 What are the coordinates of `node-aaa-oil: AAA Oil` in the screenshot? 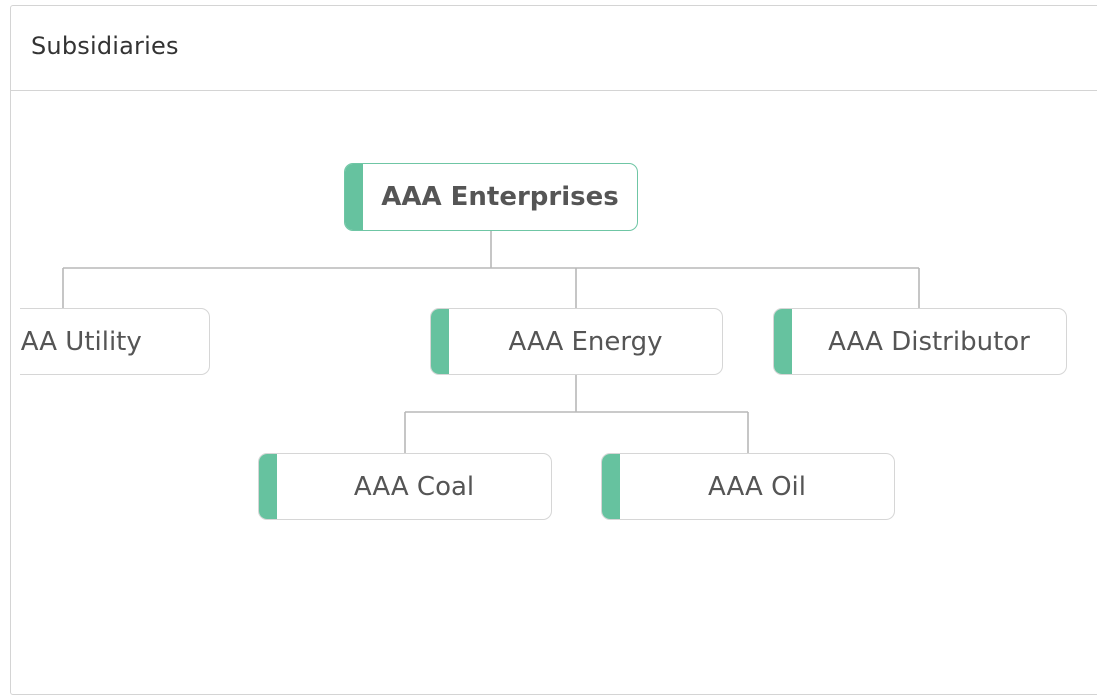 It's located at (748, 486).